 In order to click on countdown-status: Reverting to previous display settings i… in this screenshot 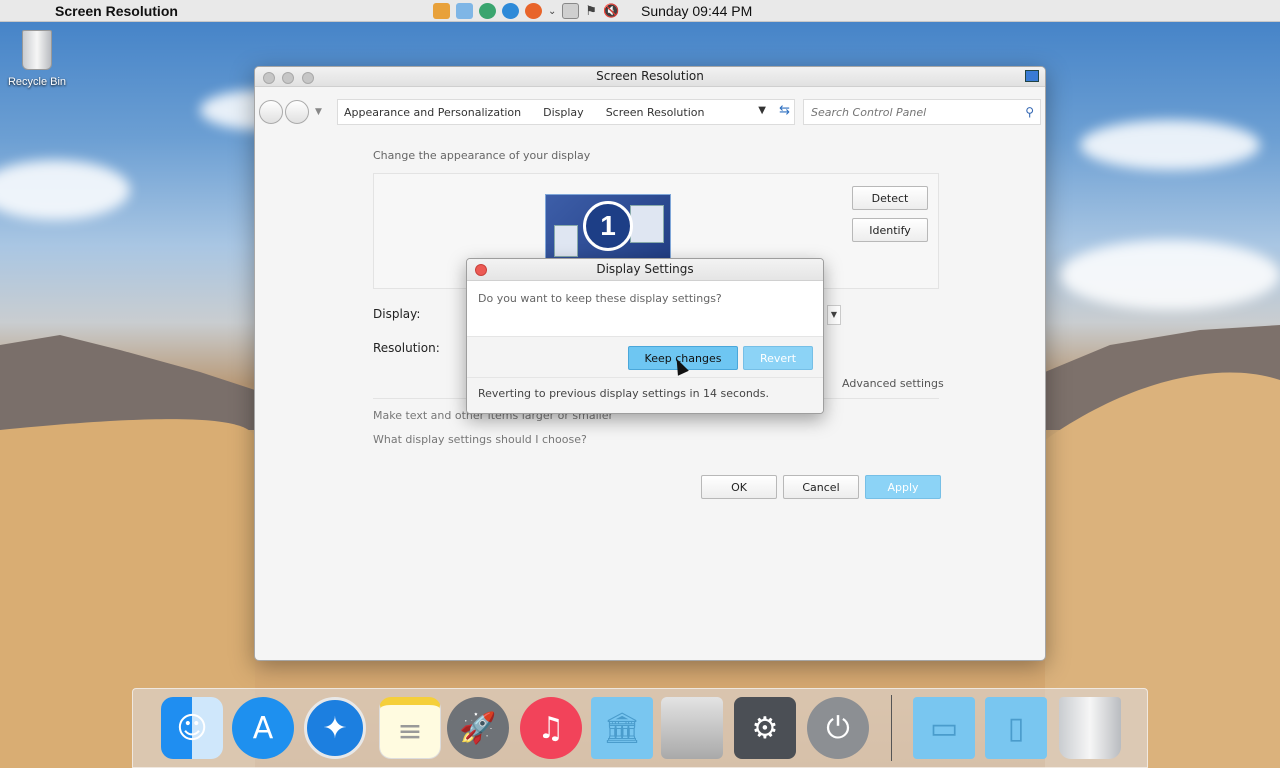, I will do `click(645, 395)`.